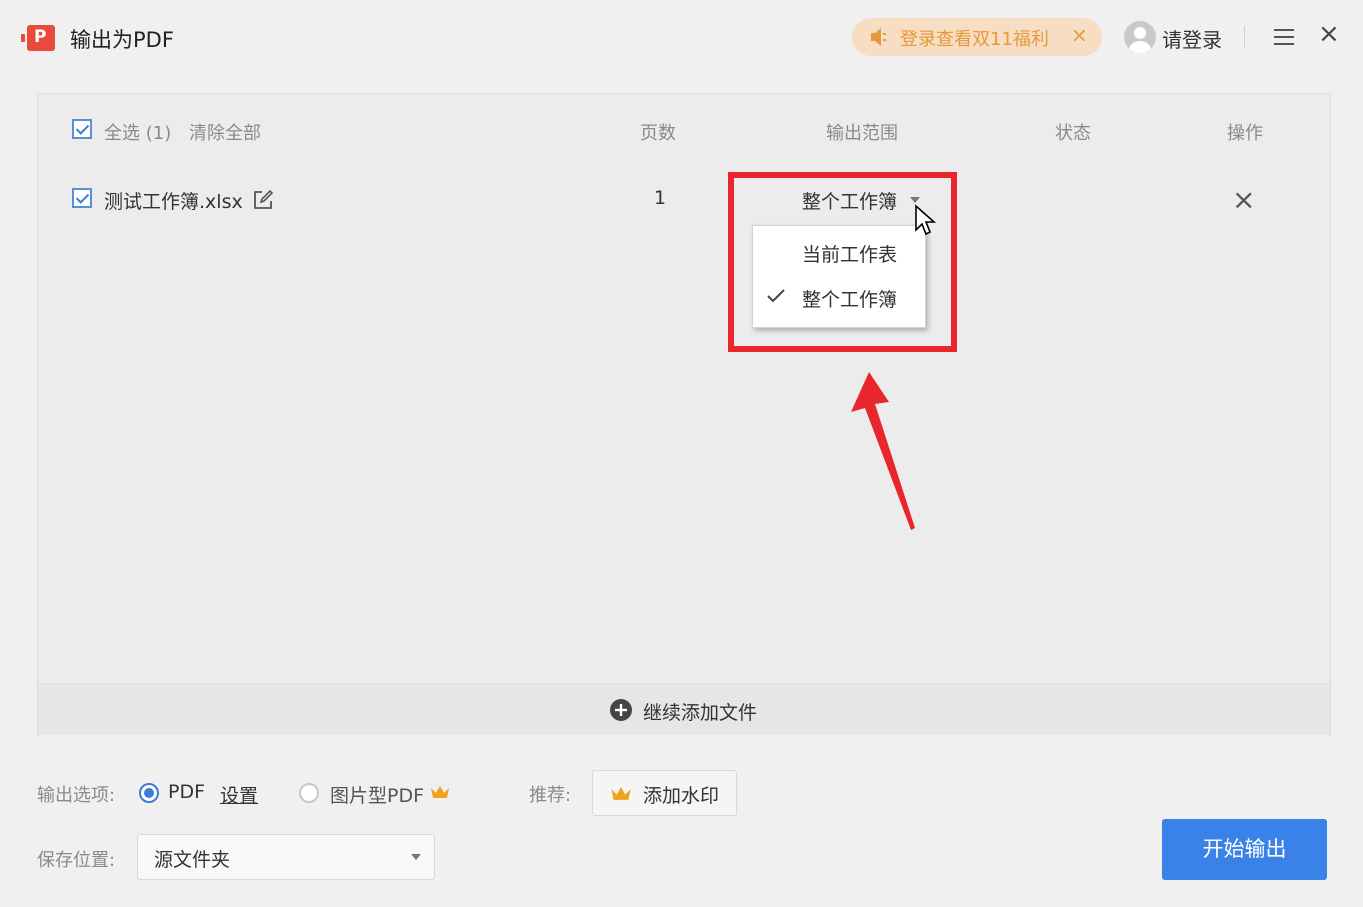 This screenshot has width=1363, height=907. Describe the element at coordinates (974, 39) in the screenshot. I see `promo-text: 登录查看双11福利` at that location.